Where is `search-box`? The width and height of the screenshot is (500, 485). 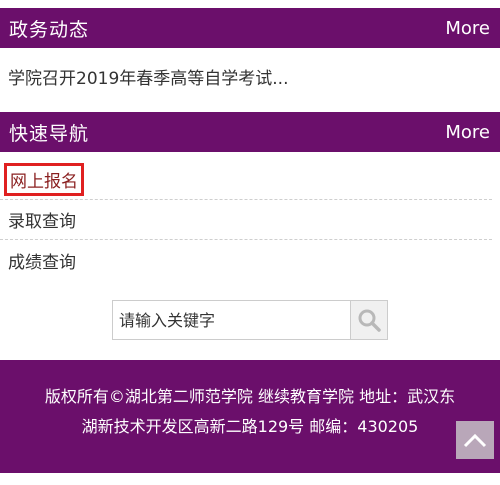 search-box is located at coordinates (250, 320).